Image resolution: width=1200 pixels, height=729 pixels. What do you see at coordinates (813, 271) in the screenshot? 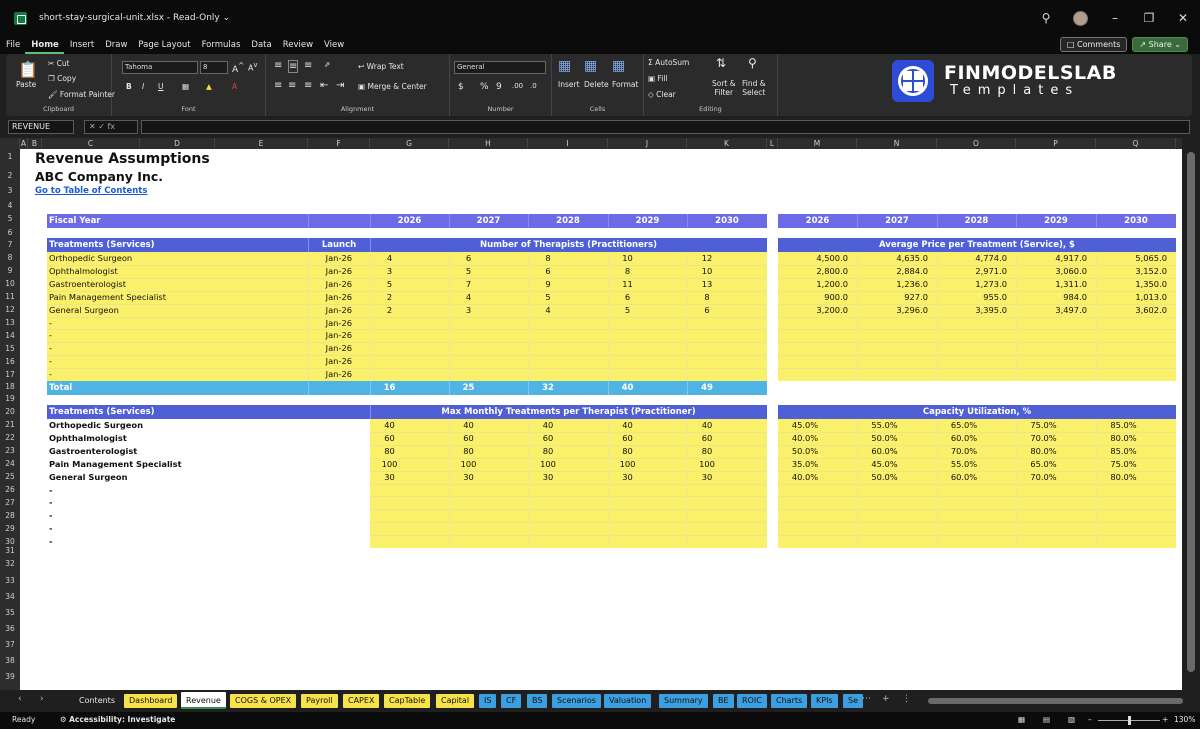
I see `price-value: 2,800.0` at bounding box center [813, 271].